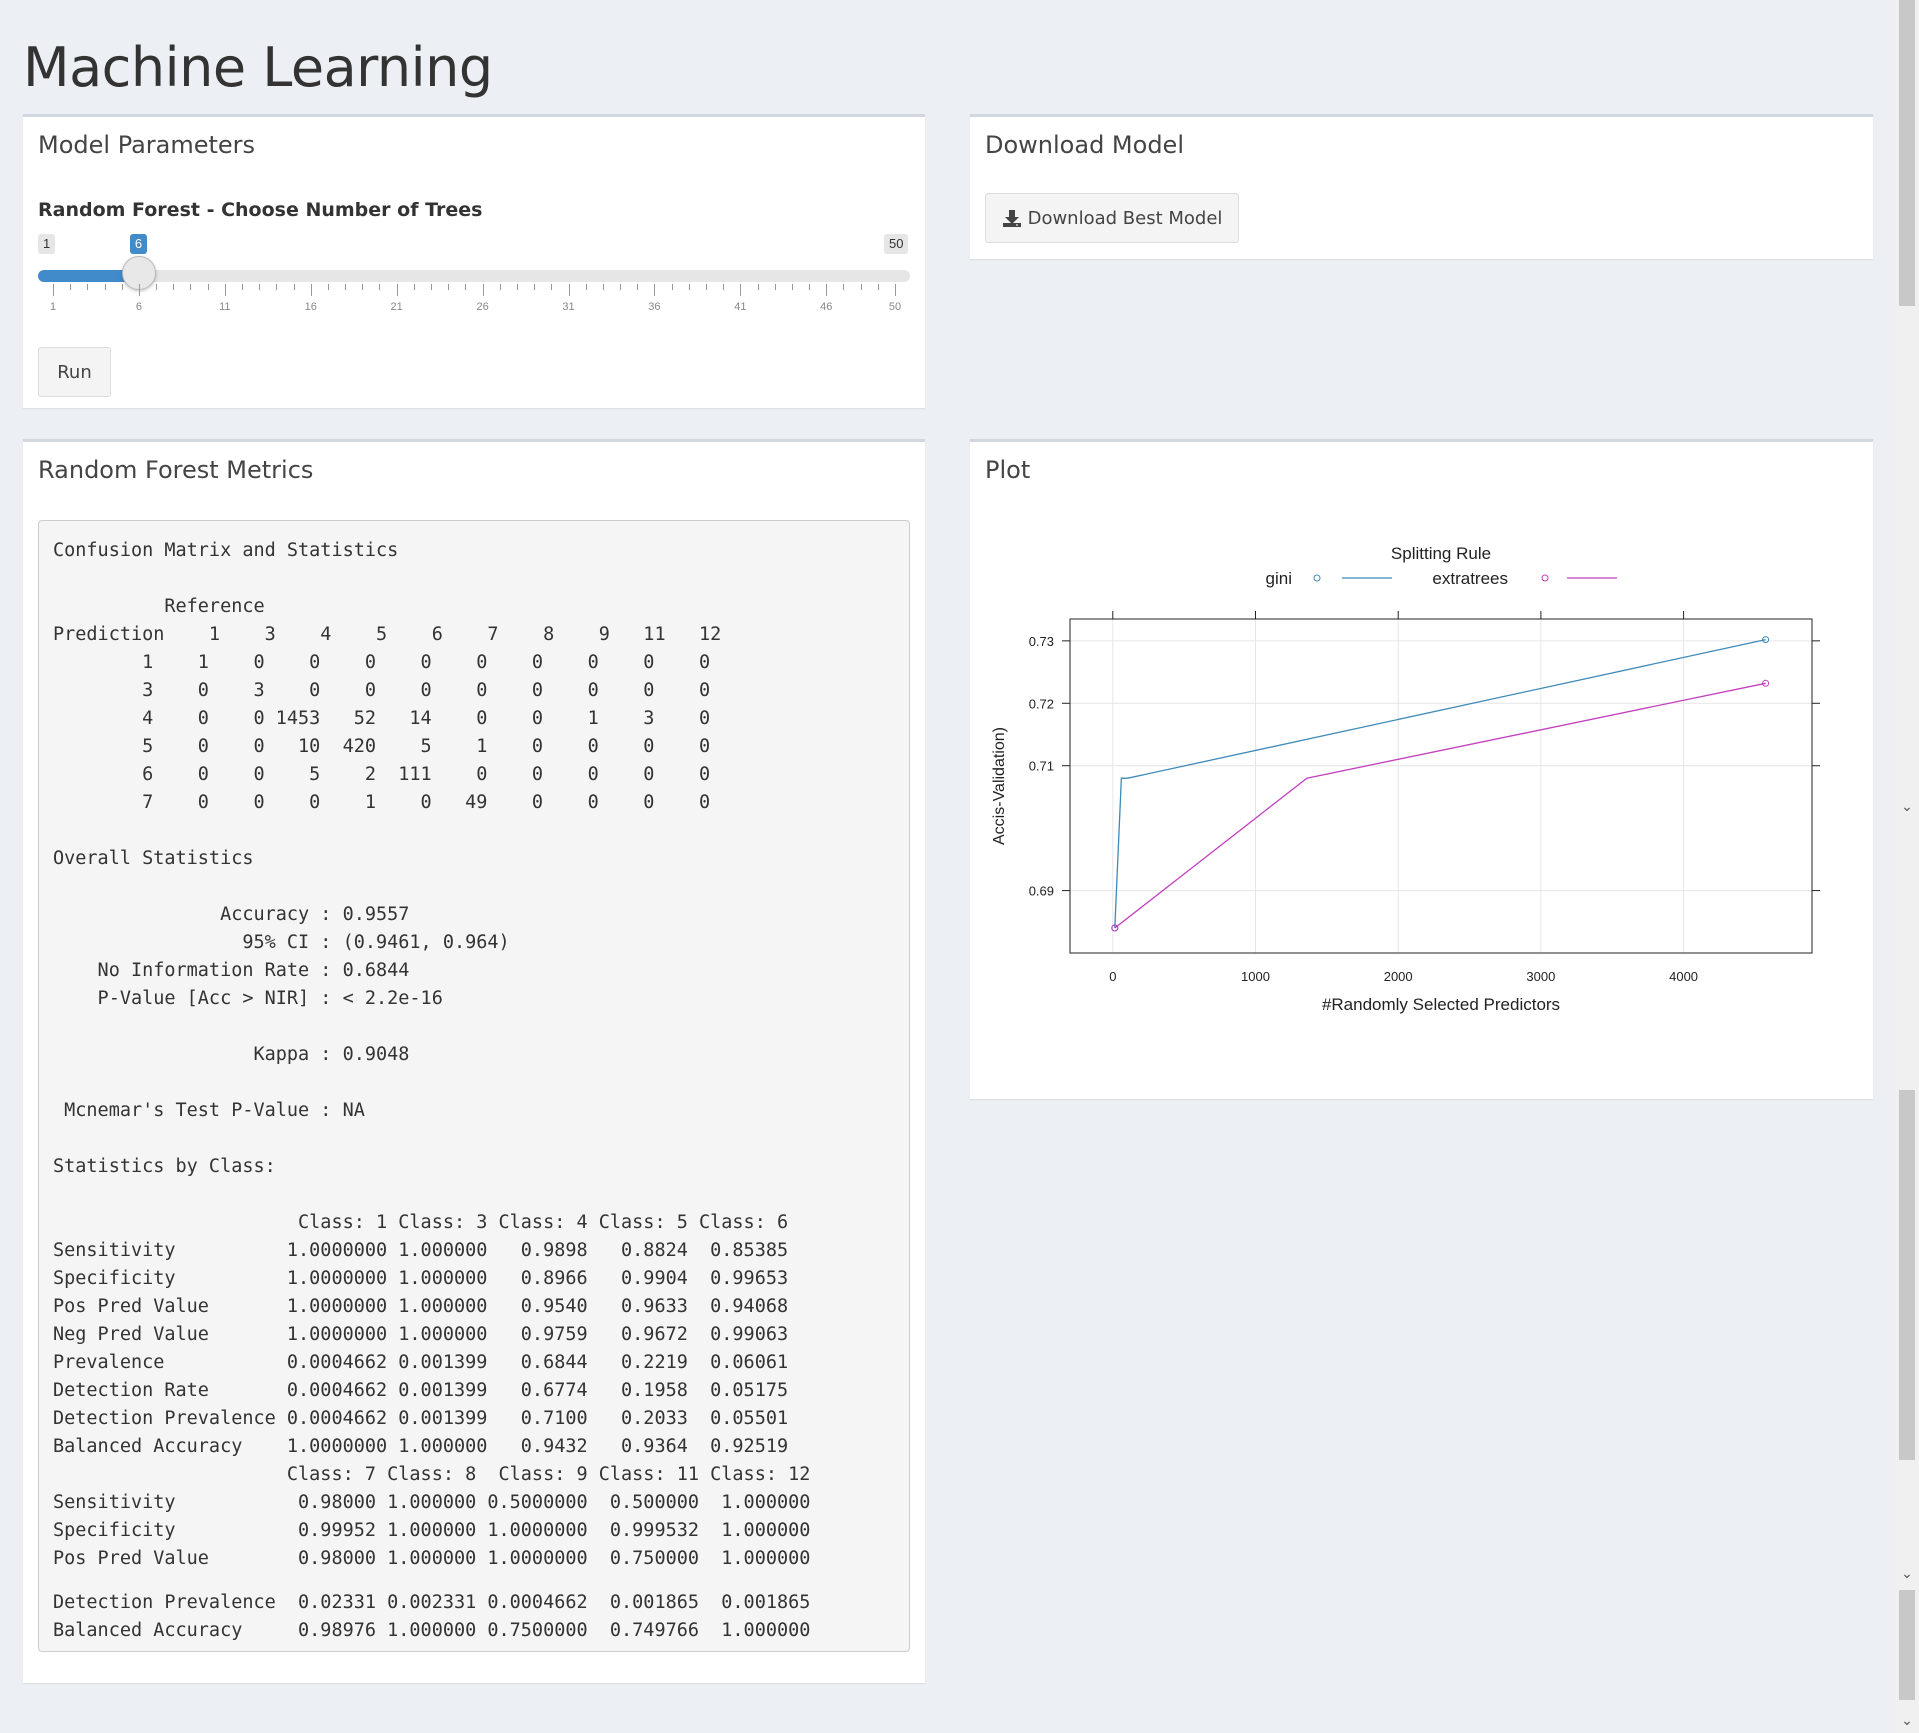  I want to click on download-best-model-button: Download Best Model, so click(1112, 218).